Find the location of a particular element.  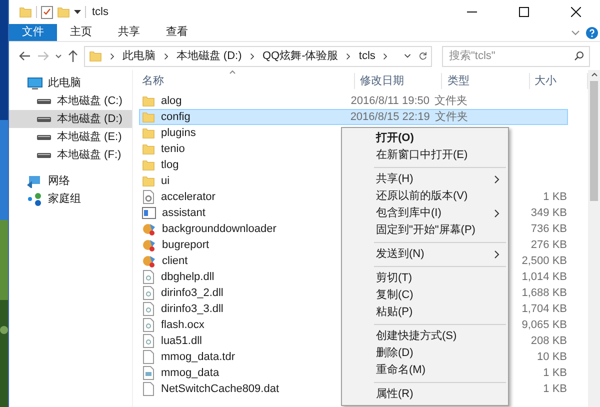

maximize-icon is located at coordinates (524, 12).